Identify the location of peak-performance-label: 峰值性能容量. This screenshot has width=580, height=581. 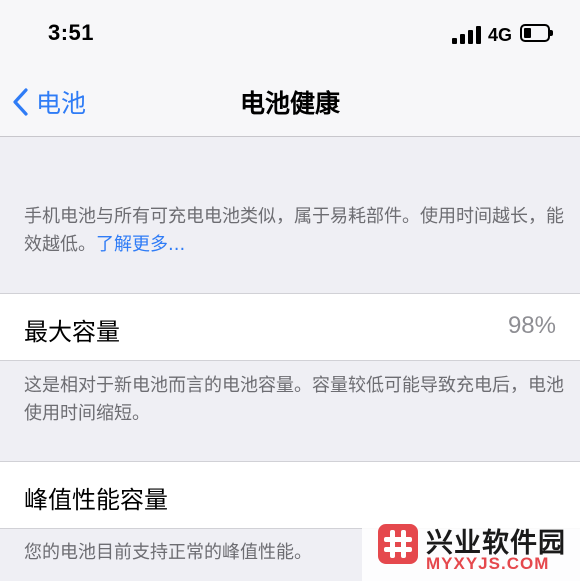
(96, 500).